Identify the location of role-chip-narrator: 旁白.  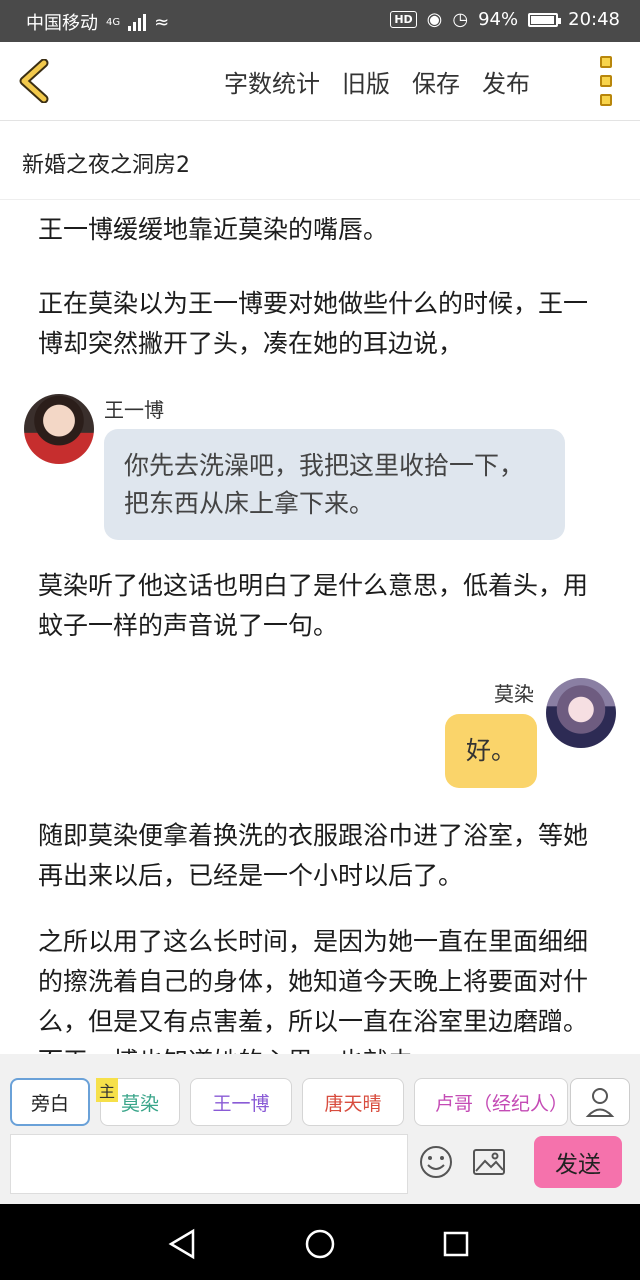
(50, 1102).